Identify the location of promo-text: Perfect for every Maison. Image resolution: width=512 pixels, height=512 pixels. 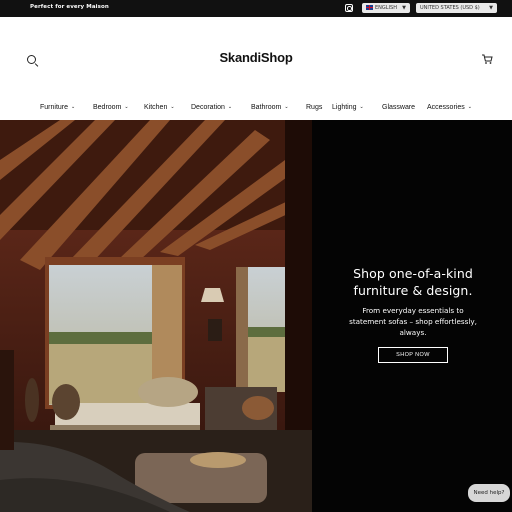
(69, 7).